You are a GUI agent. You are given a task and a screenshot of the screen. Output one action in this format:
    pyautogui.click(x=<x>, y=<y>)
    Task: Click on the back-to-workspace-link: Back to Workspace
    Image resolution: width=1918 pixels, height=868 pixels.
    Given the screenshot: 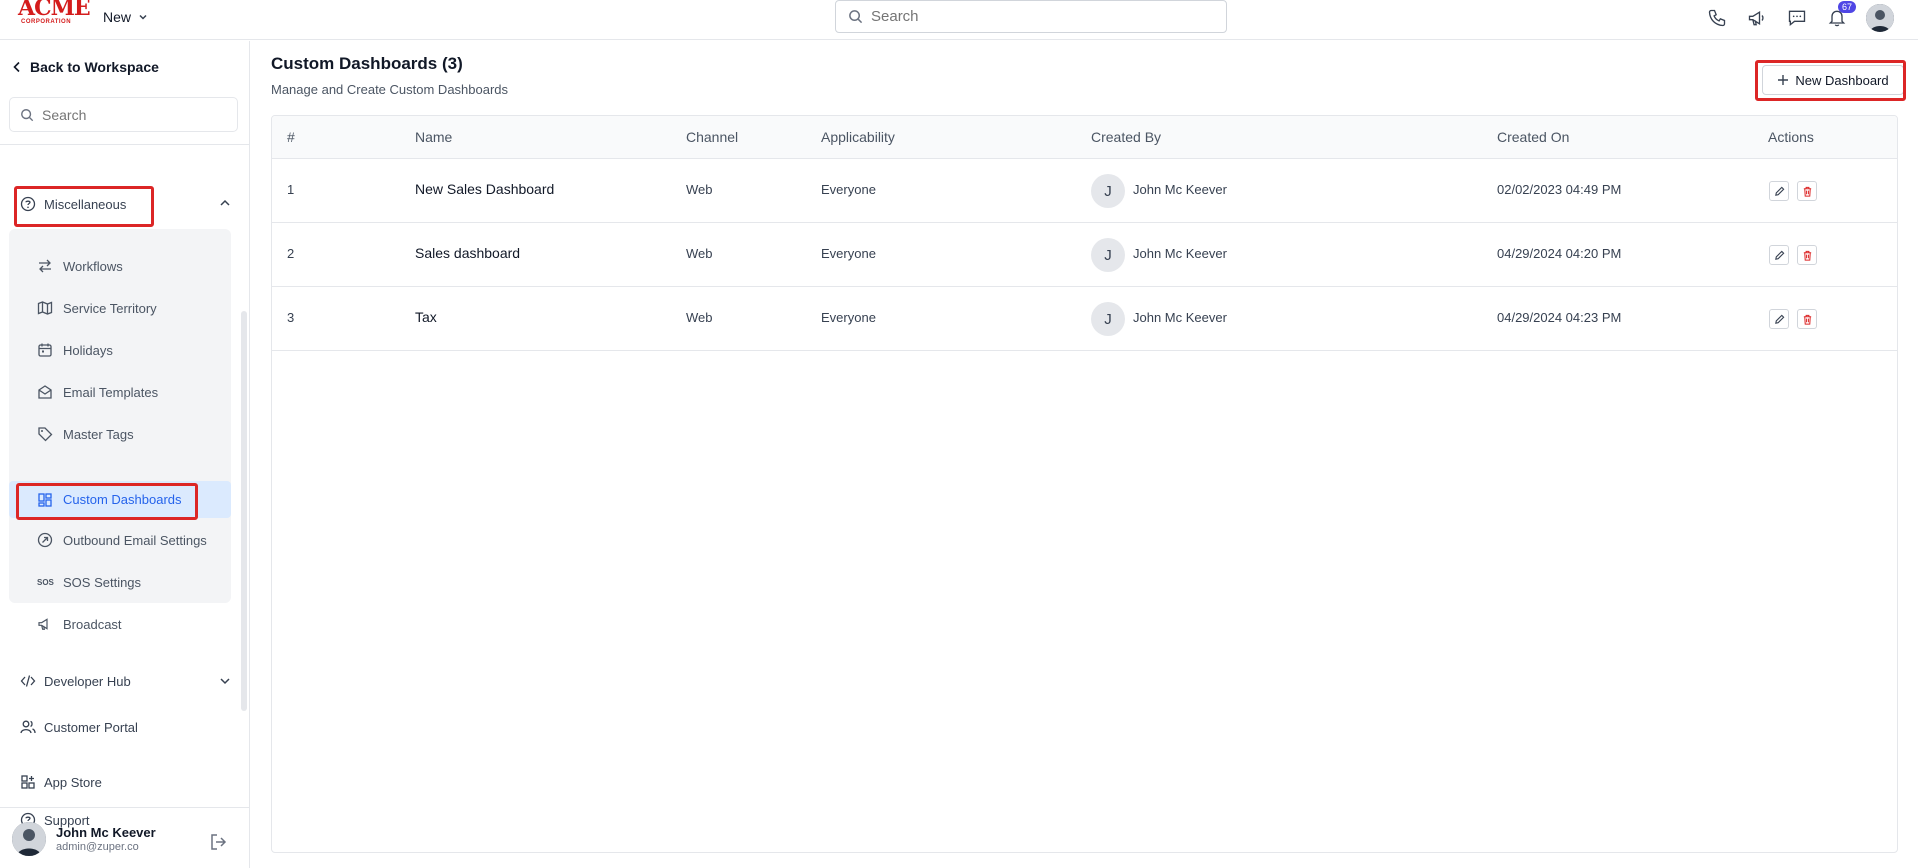 What is the action you would take?
    pyautogui.click(x=85, y=67)
    